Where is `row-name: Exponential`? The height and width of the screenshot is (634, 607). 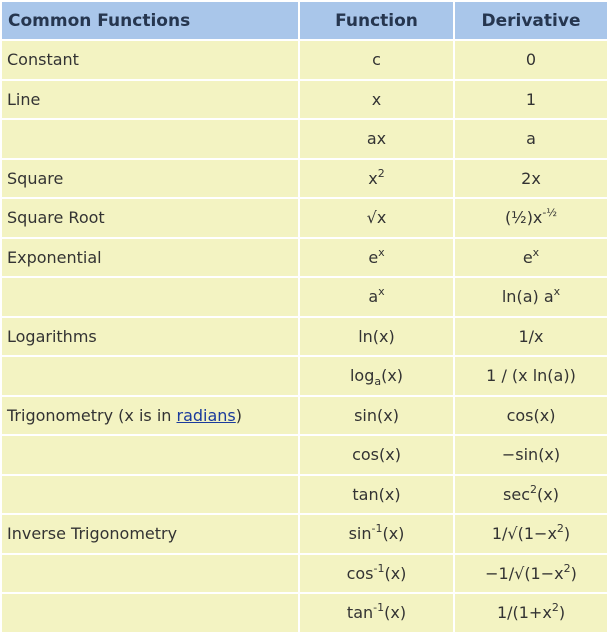
row-name: Exponential is located at coordinates (150, 257).